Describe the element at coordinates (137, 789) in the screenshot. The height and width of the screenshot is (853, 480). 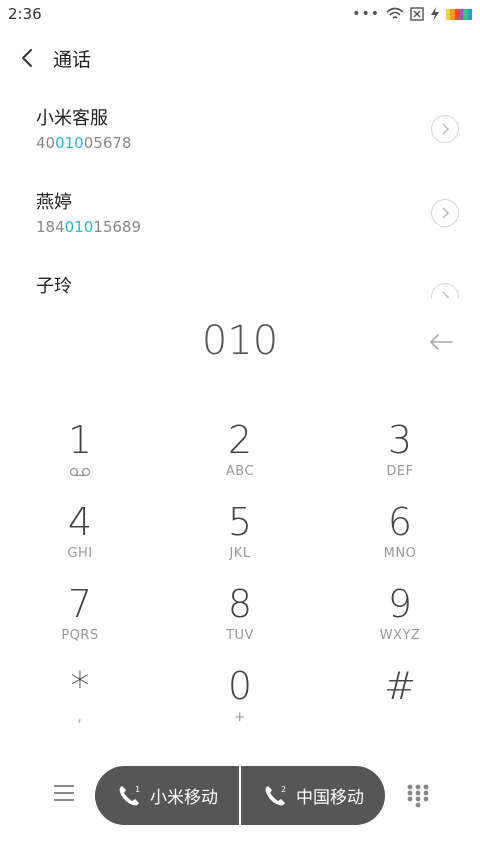
I see `svg-text: 1` at that location.